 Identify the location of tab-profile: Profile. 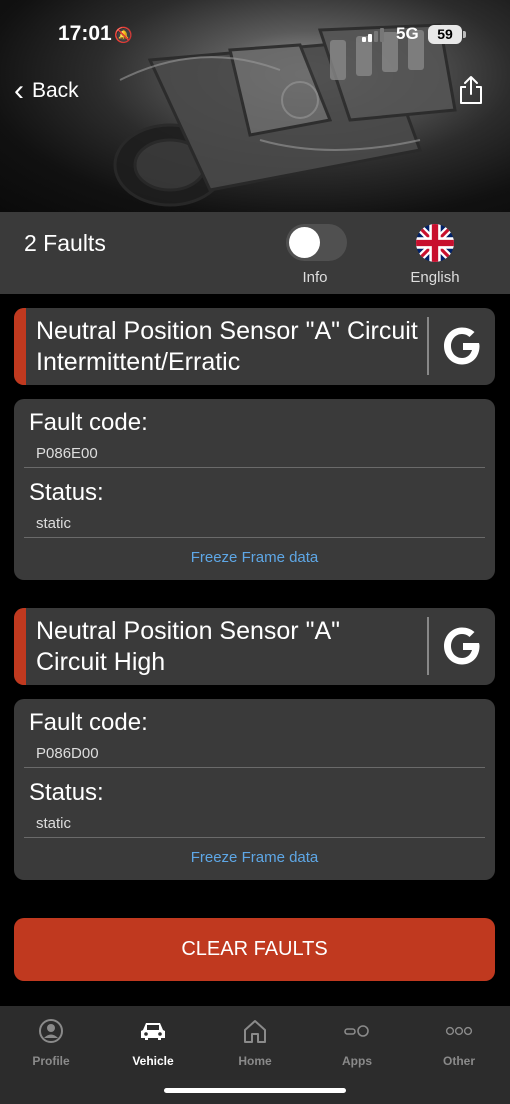
(51, 1042).